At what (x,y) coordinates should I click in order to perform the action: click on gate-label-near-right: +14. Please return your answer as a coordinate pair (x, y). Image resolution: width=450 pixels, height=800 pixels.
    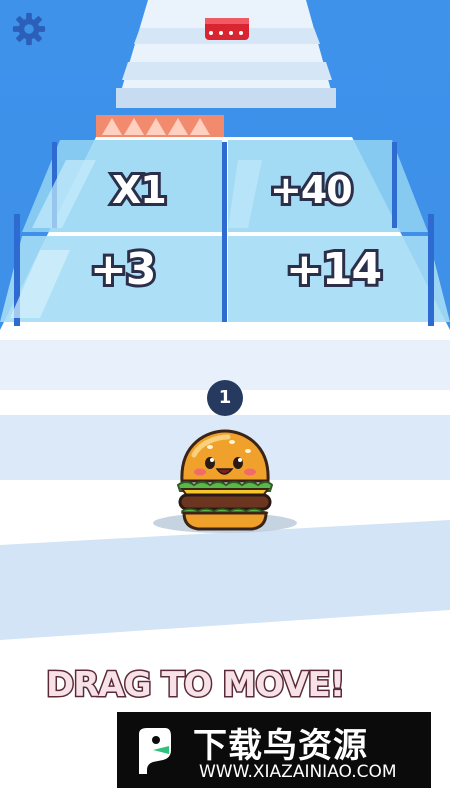
    Looking at the image, I should click on (334, 269).